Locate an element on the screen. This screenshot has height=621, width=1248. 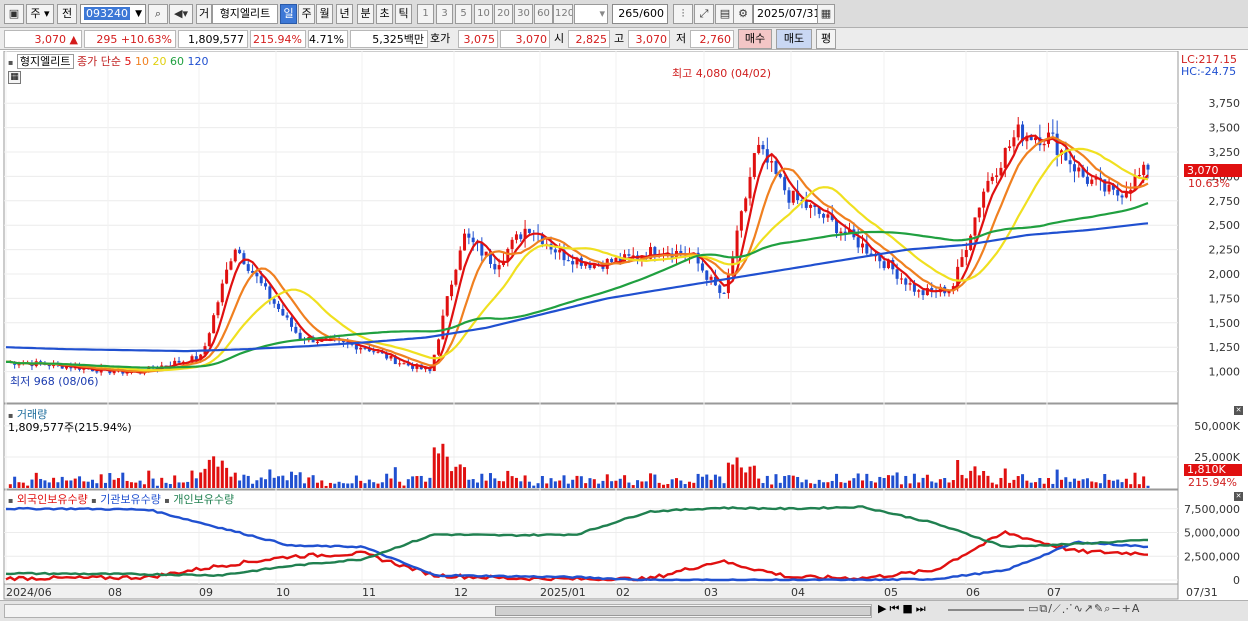
gear-icon: ⚙ is located at coordinates (743, 14).